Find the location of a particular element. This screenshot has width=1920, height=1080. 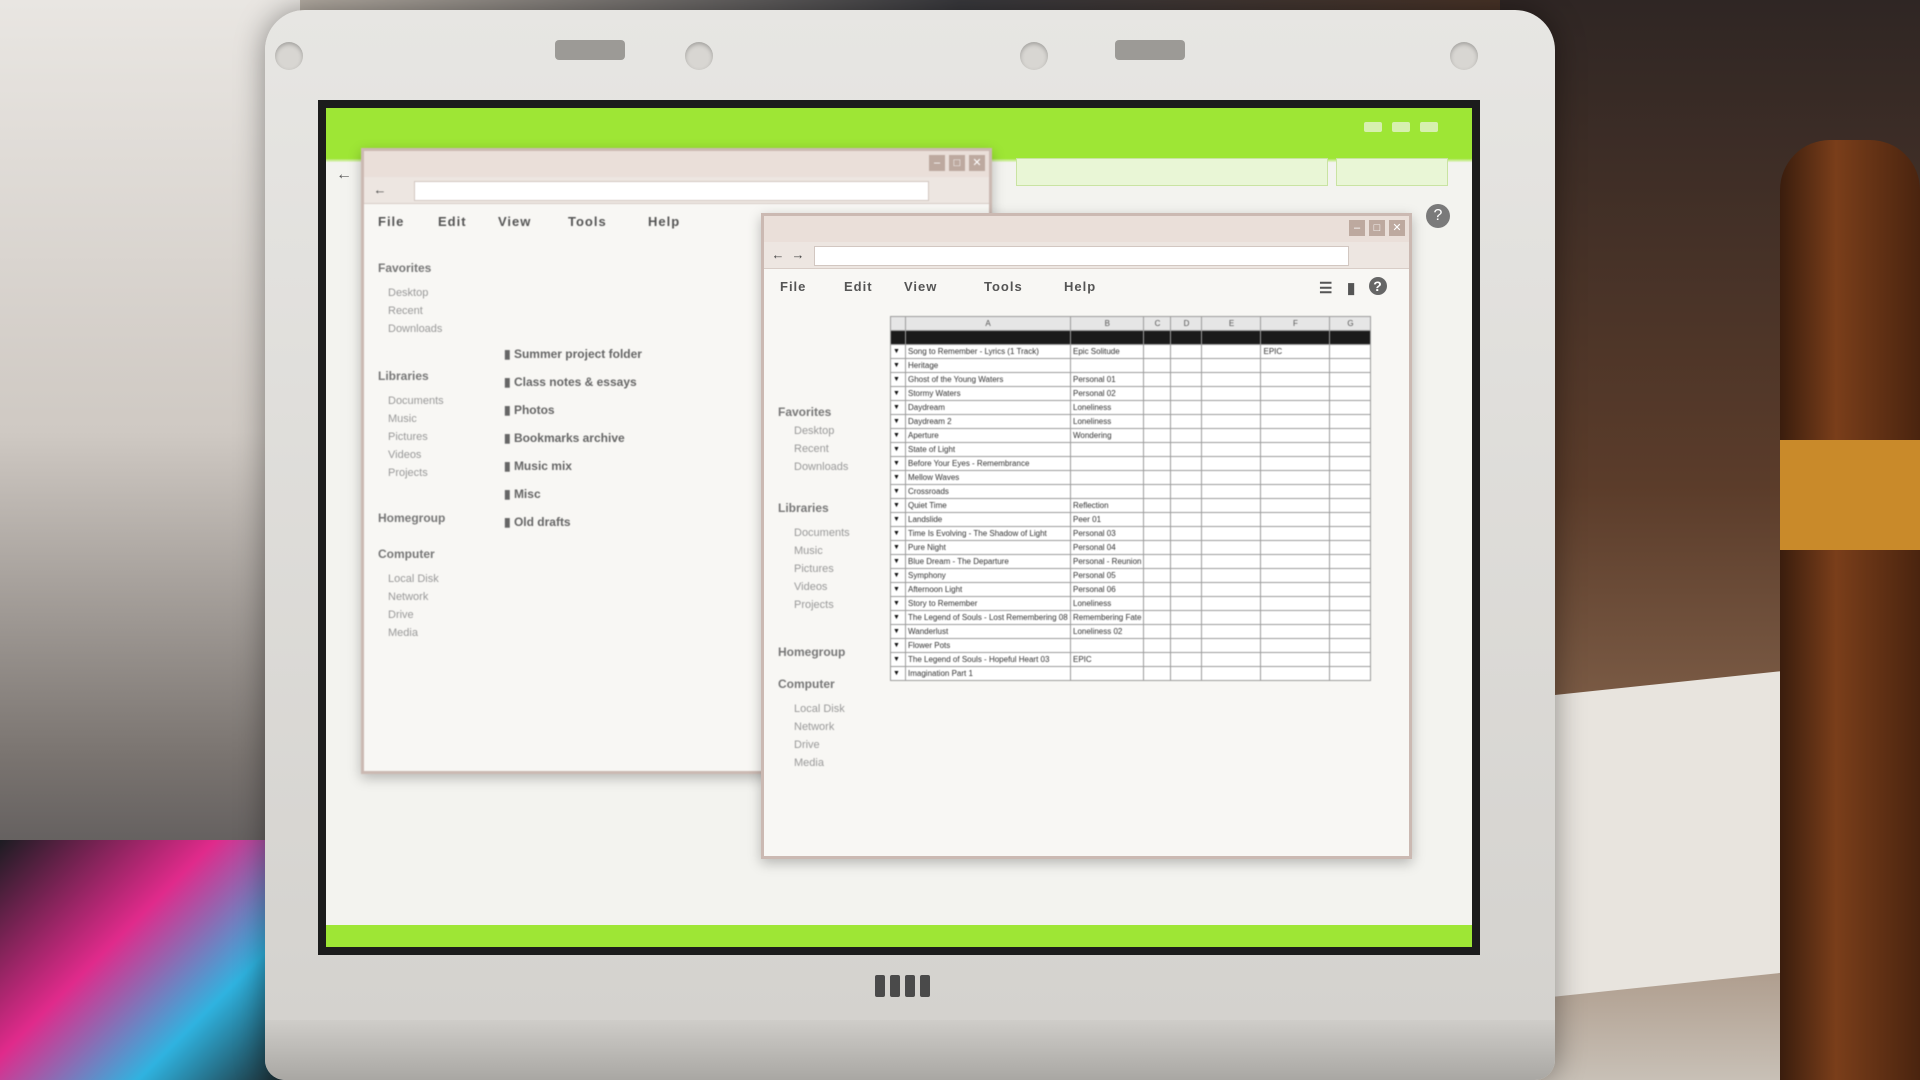

menu-file: File is located at coordinates (793, 286).